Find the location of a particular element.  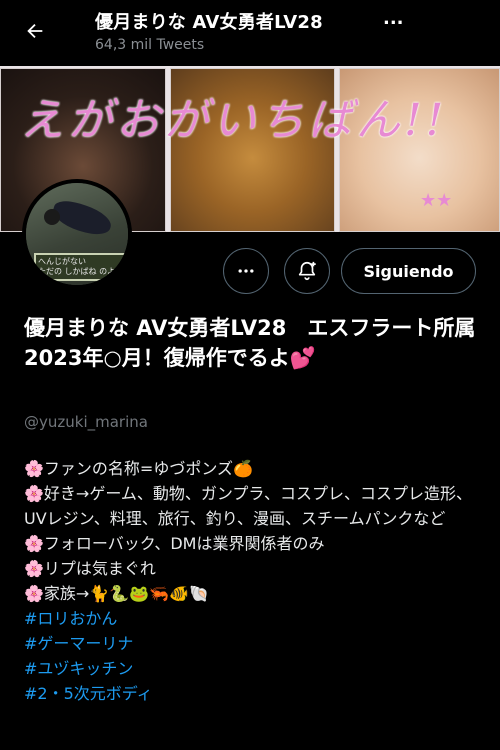

hashtag-link: #2・5次元ボディ is located at coordinates (254, 693).